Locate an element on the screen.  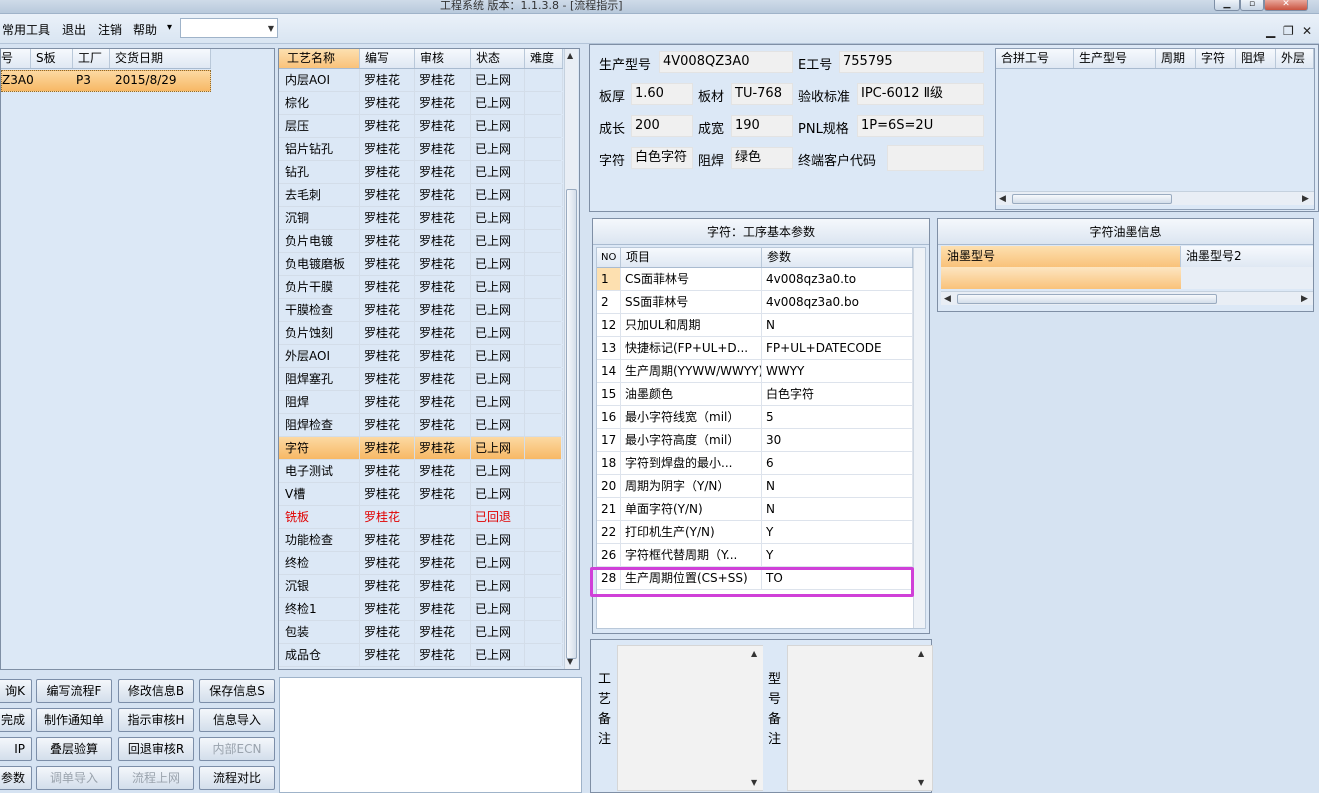
length-field: 200 is located at coordinates (662, 126).